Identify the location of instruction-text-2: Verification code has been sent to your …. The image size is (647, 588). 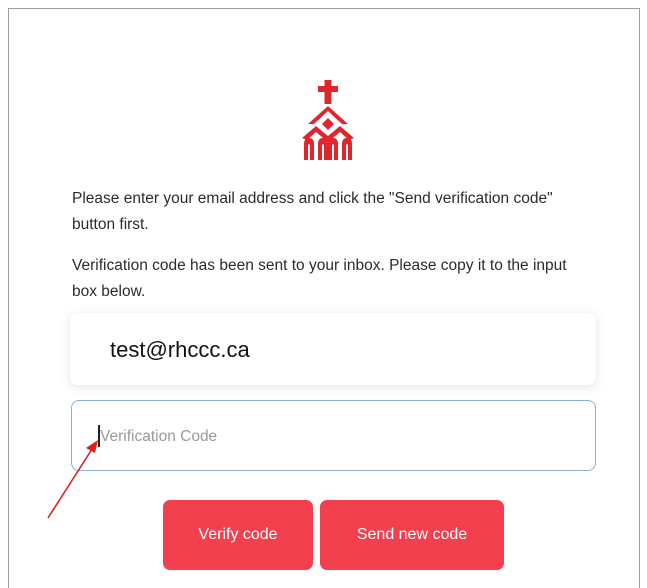
(319, 278).